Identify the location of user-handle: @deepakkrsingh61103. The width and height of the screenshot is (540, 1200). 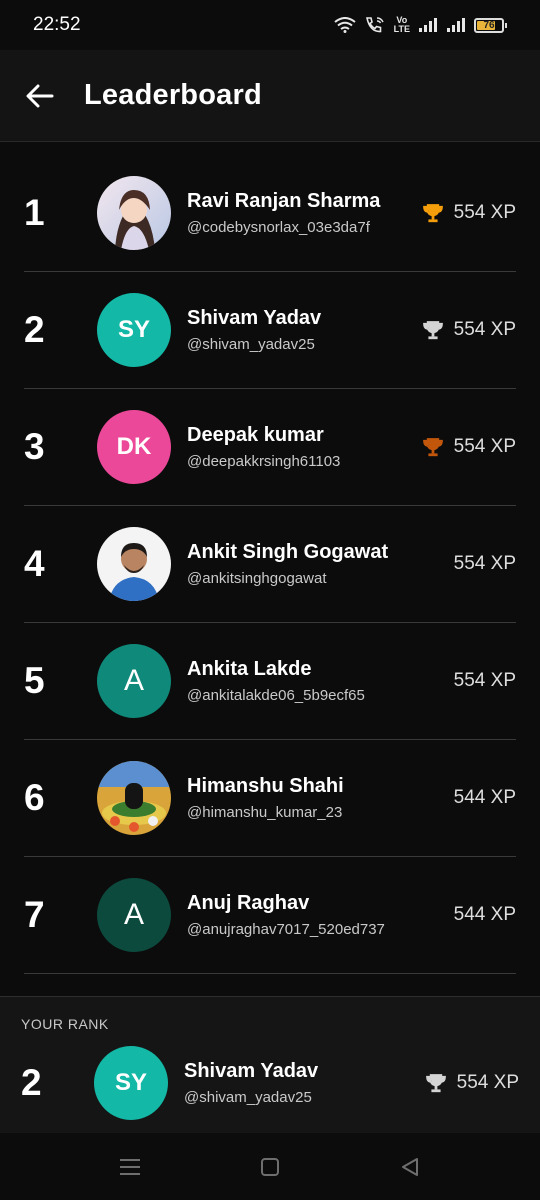
(264, 461).